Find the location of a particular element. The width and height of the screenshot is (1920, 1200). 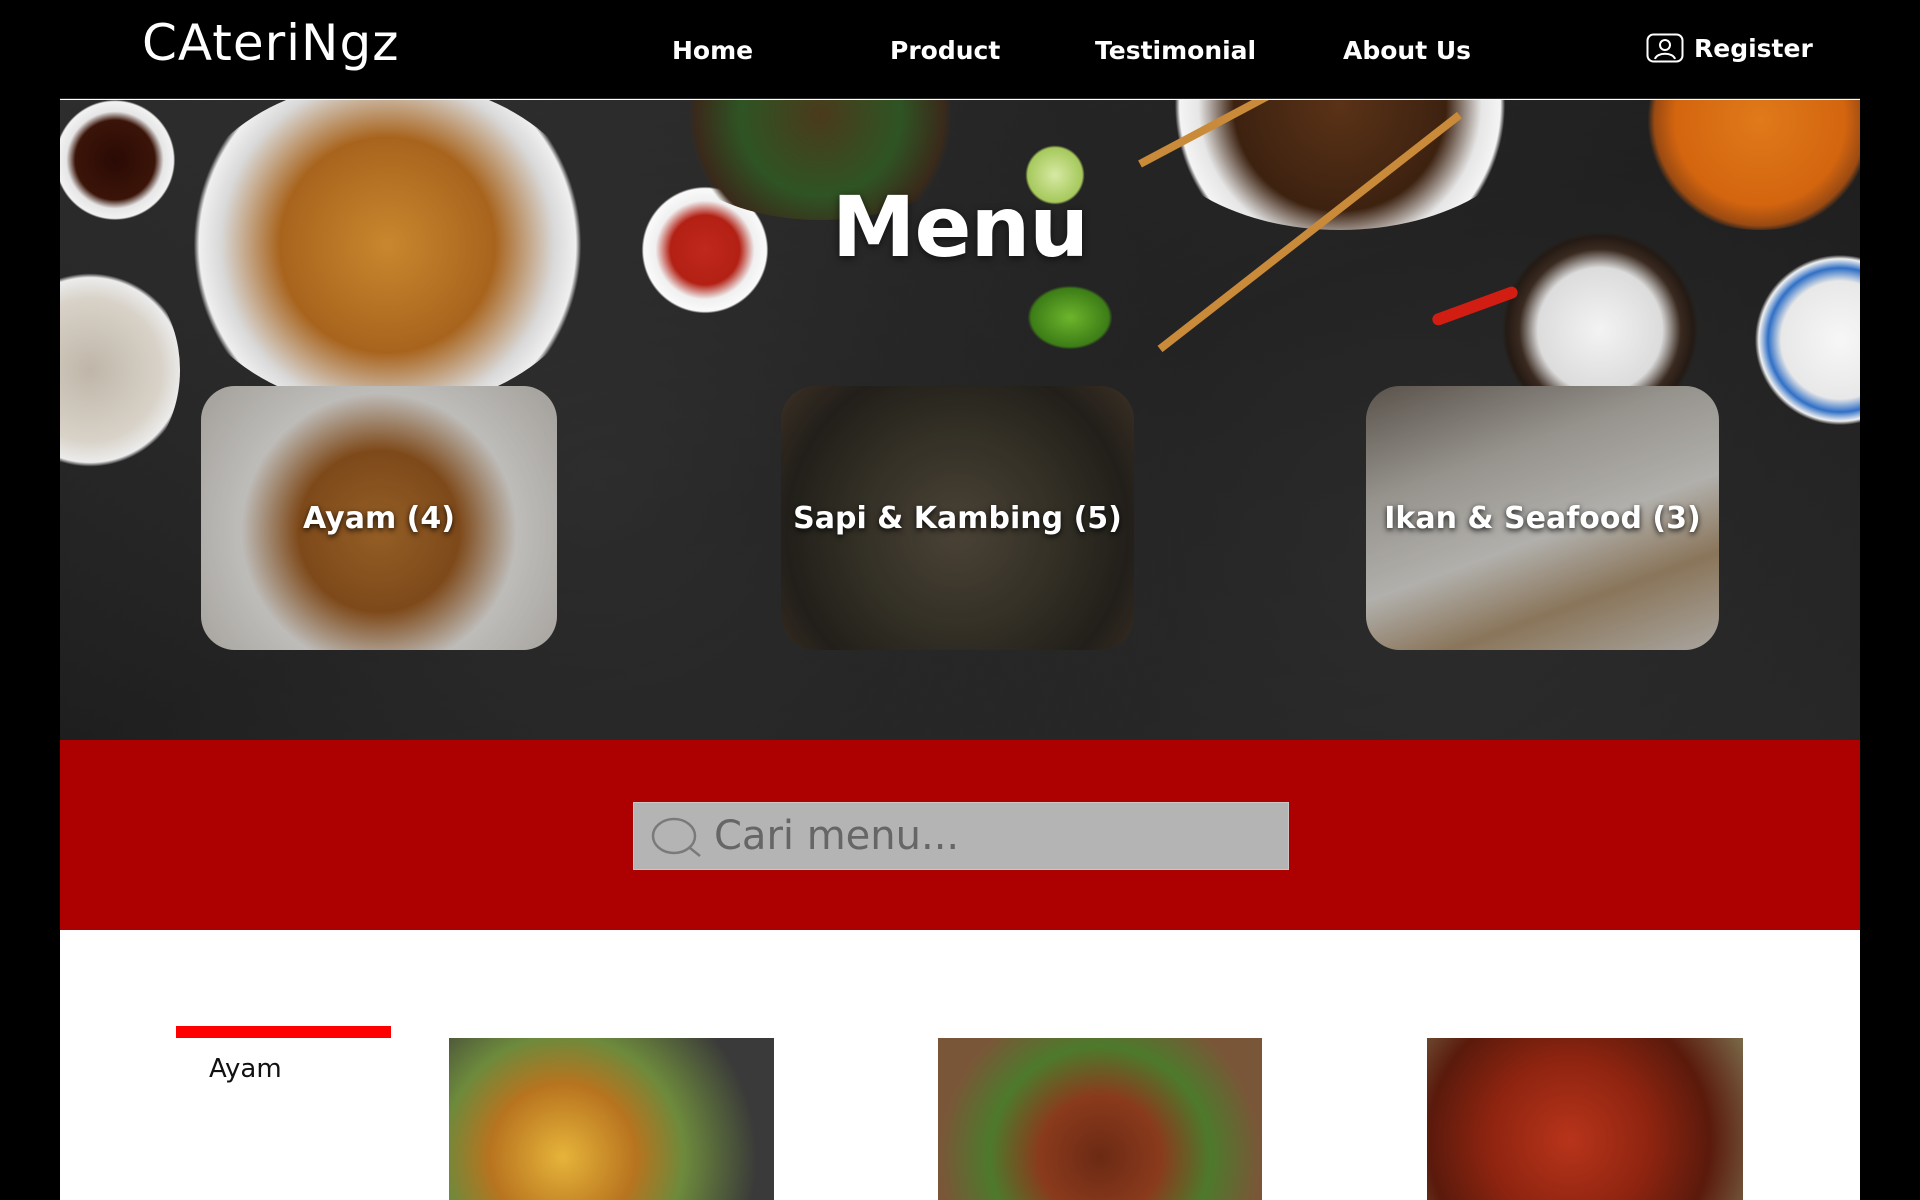

nav-home-link: Home is located at coordinates (712, 50).